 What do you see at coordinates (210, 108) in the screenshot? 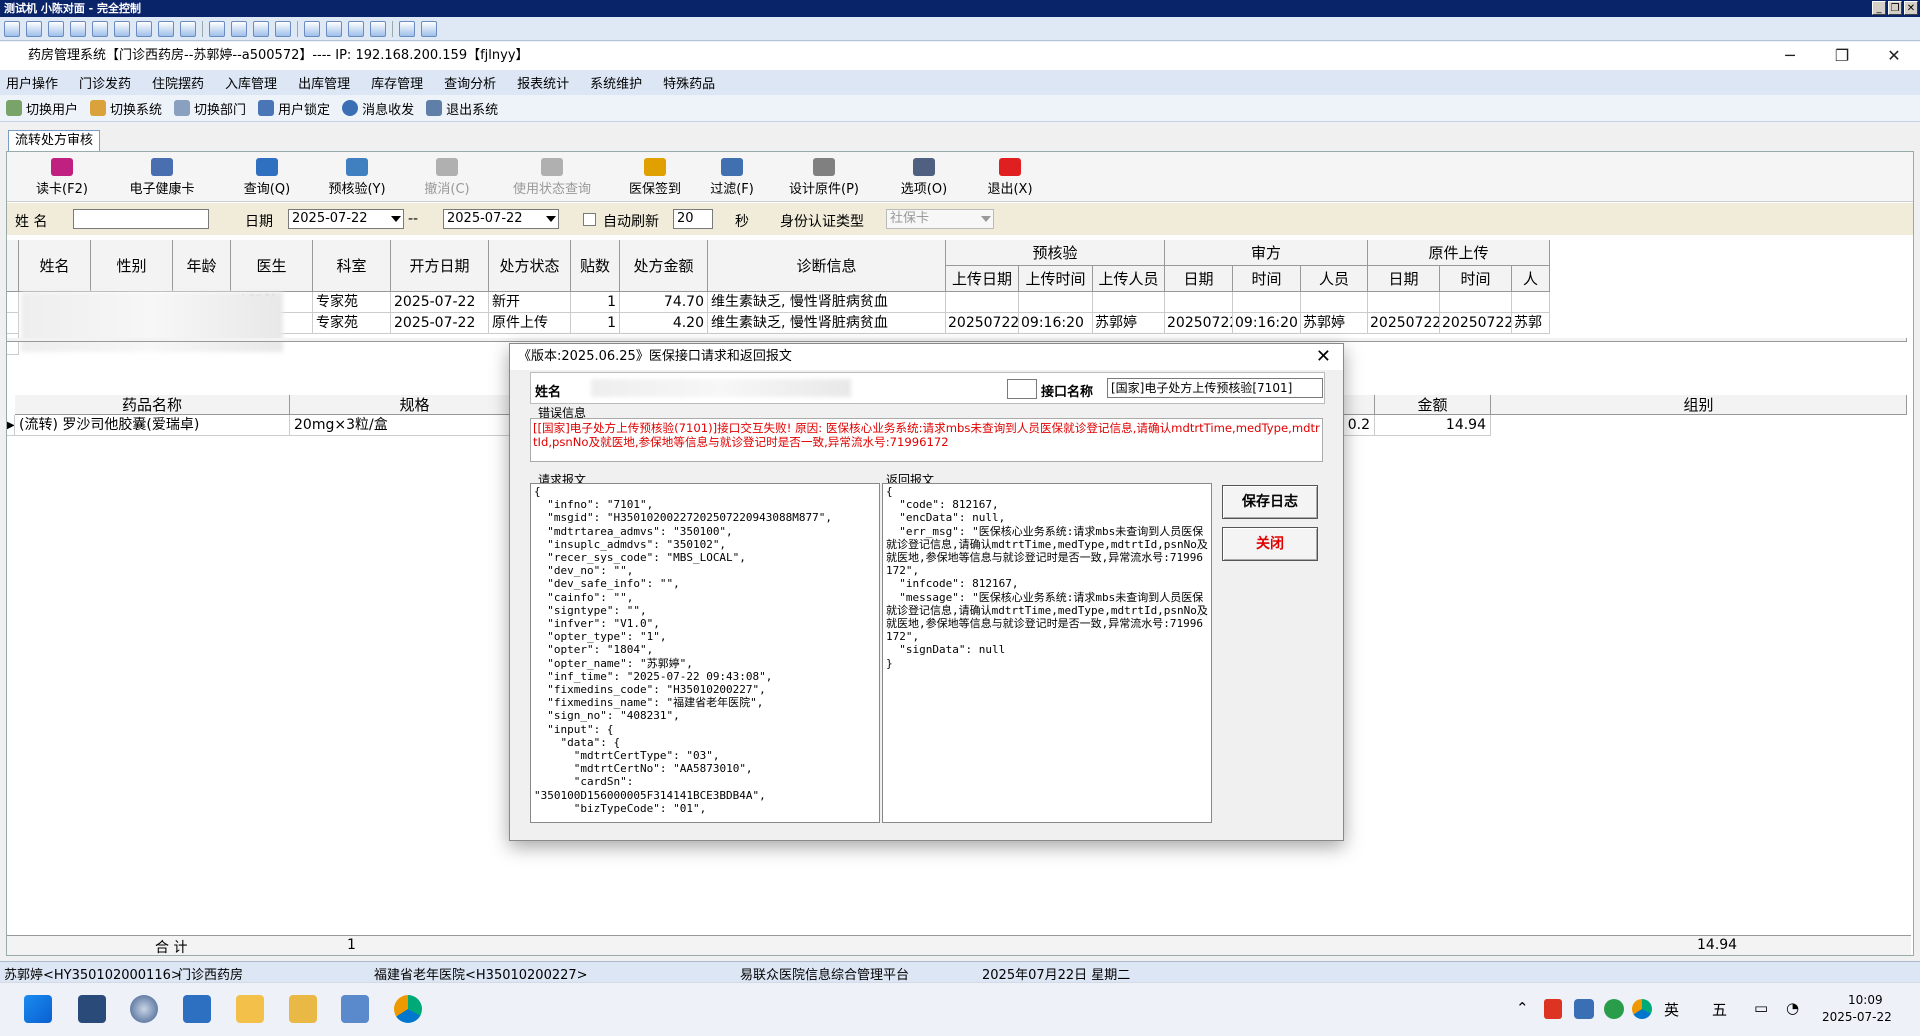
I see `switch-dept-button: 切换部门` at bounding box center [210, 108].